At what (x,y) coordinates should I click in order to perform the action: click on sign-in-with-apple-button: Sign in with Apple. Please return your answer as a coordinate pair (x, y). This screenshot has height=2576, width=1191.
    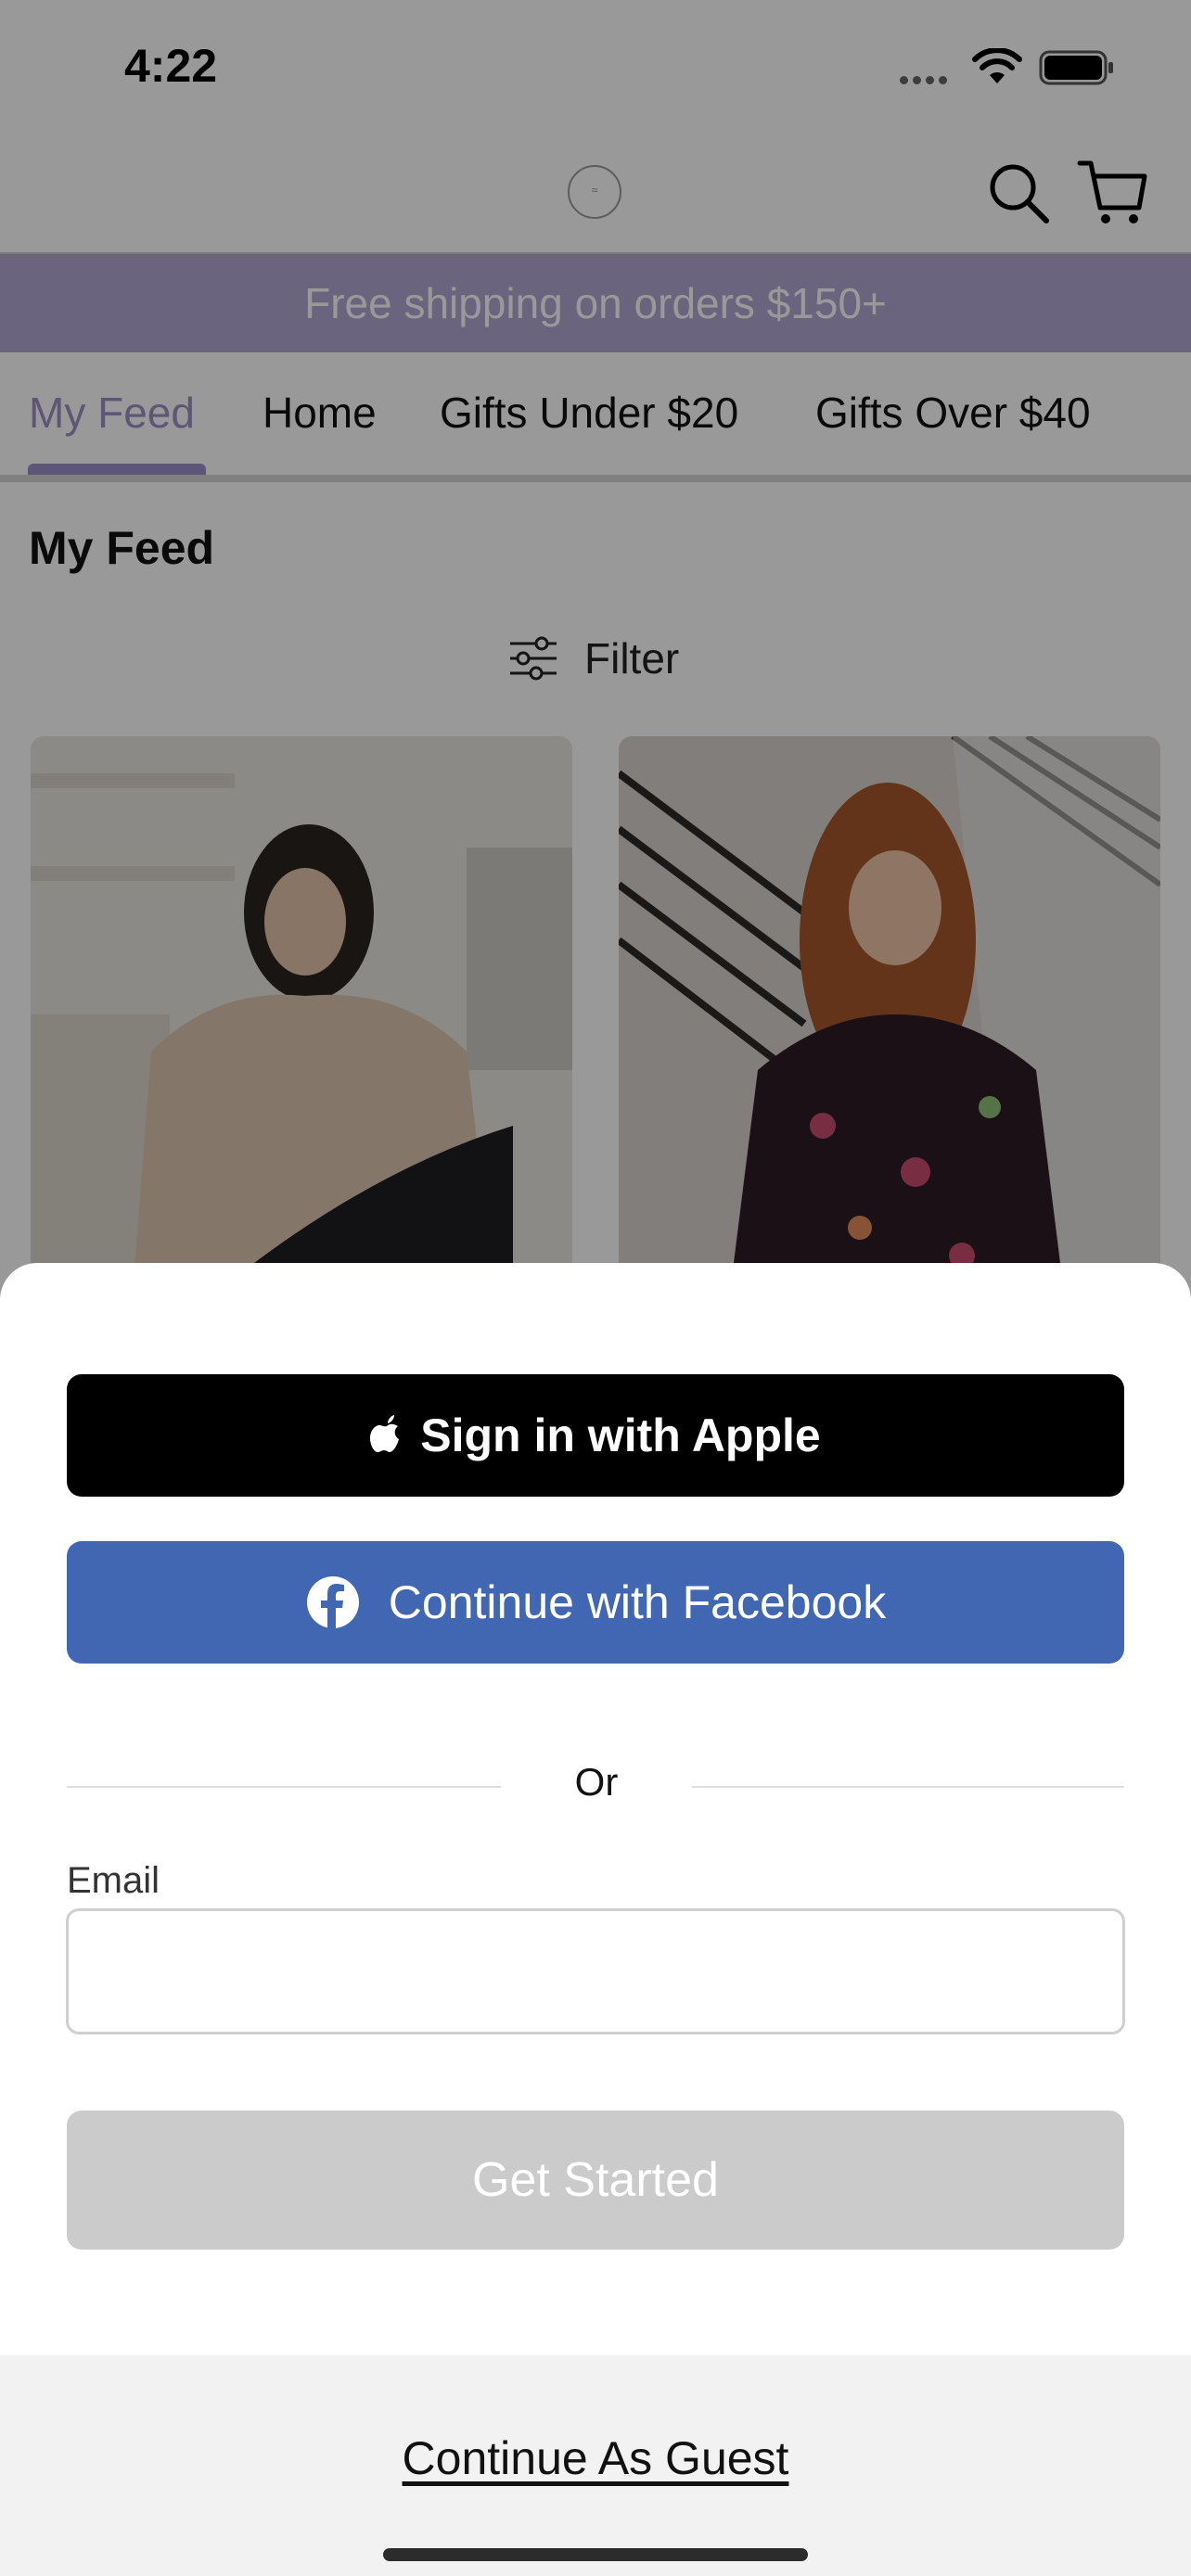
    Looking at the image, I should click on (595, 1435).